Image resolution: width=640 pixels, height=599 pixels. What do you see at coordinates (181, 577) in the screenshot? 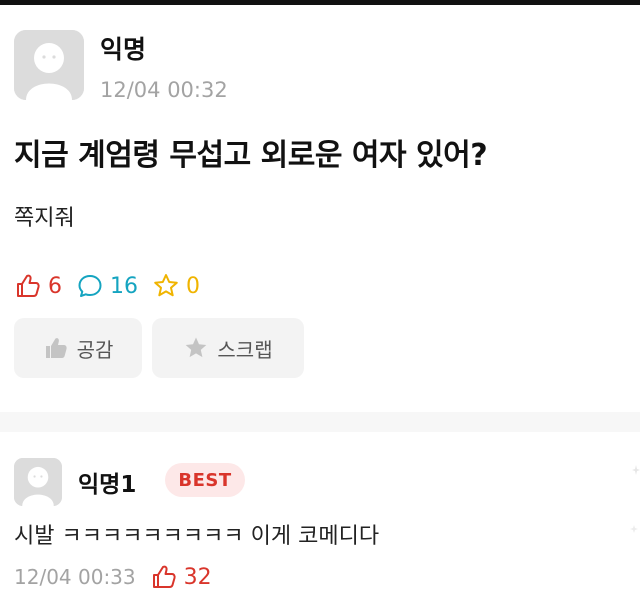
I see `comment-like-count: 32` at bounding box center [181, 577].